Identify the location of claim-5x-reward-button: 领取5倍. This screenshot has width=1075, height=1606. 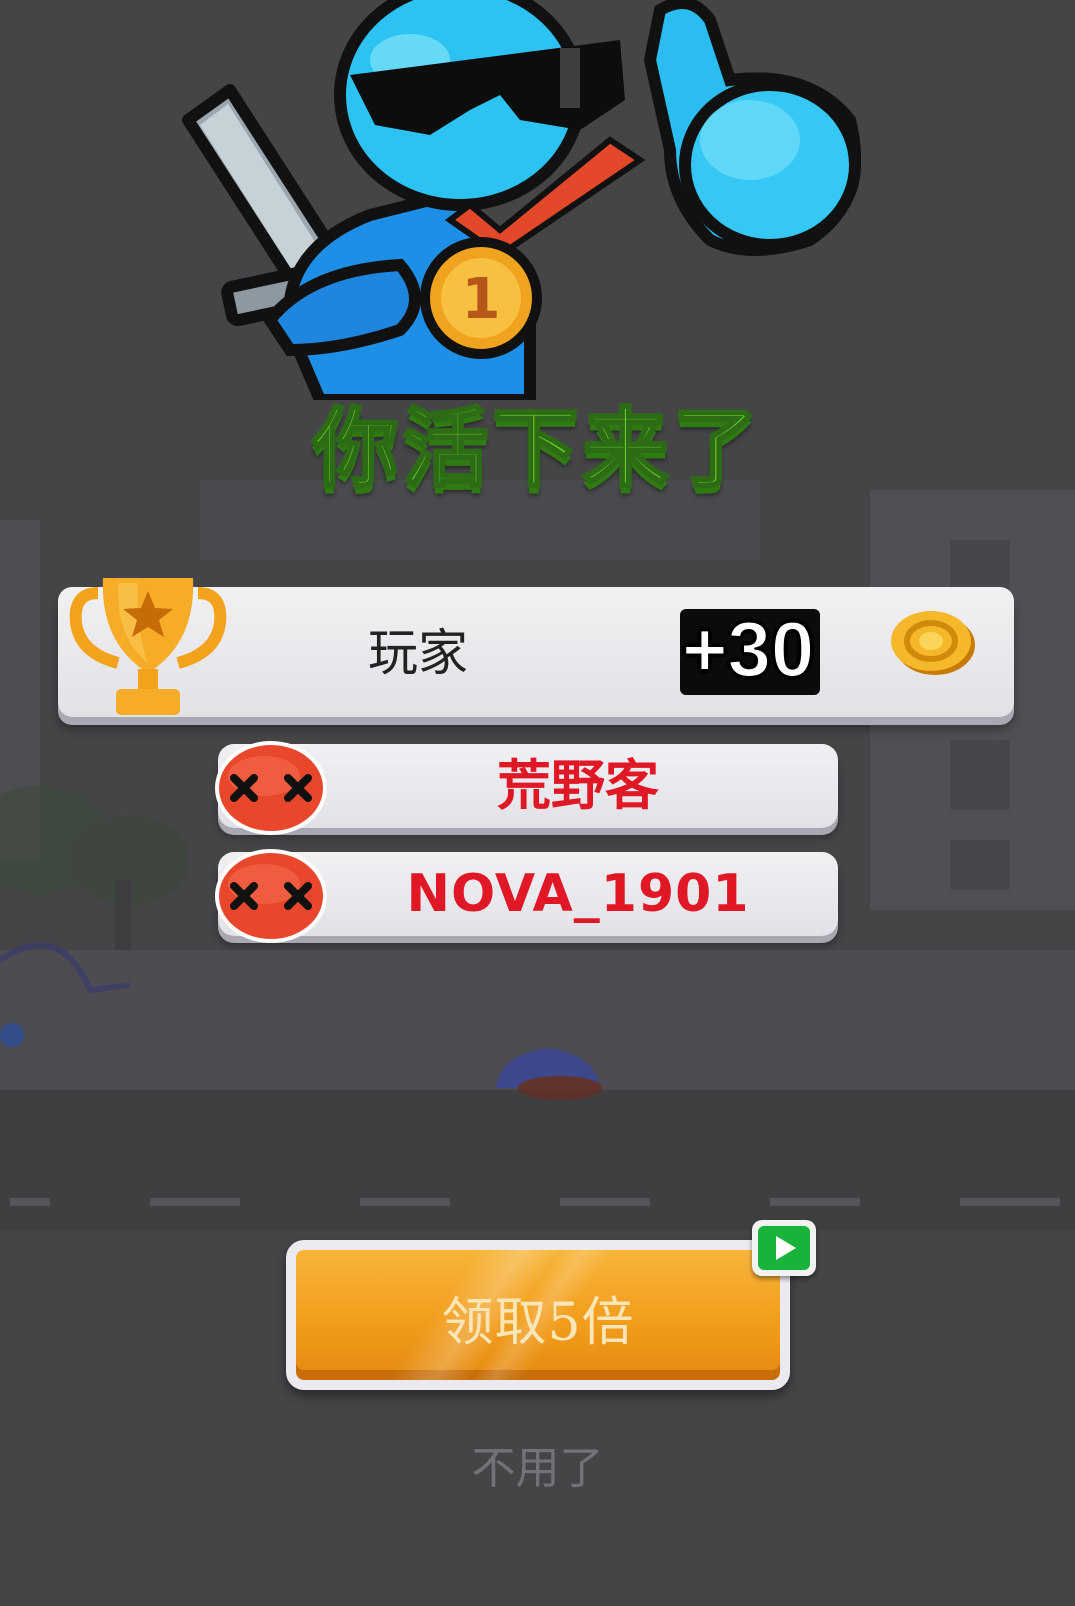
(538, 1315).